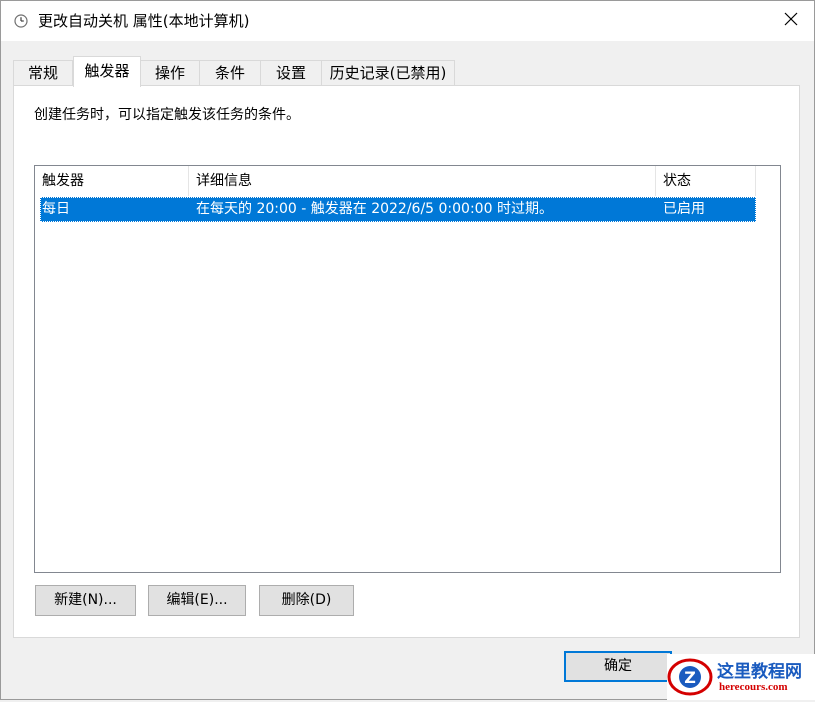 Image resolution: width=815 pixels, height=702 pixels. I want to click on close-button, so click(791, 21).